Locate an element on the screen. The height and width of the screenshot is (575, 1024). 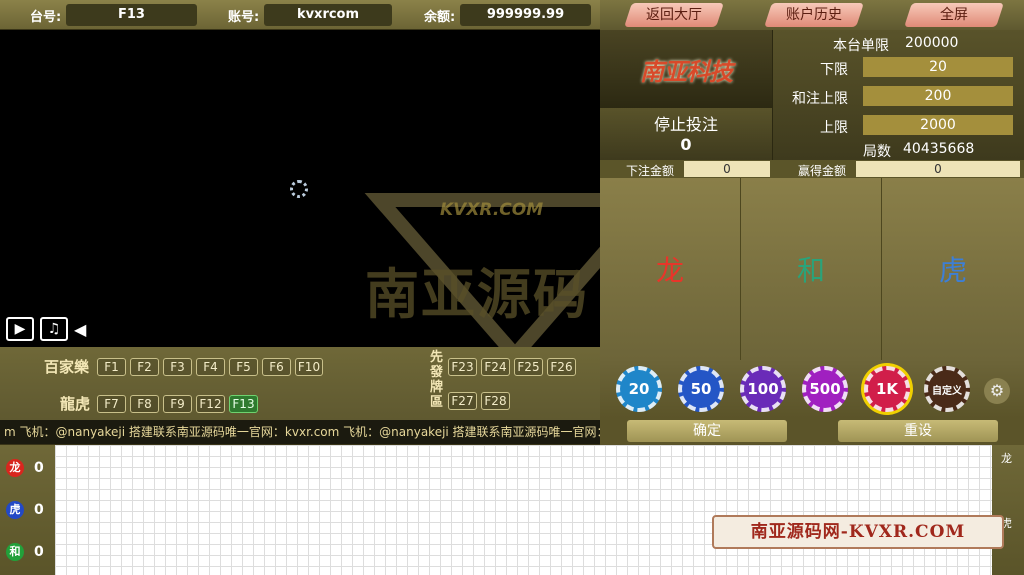
back-to-lobby-label: 返回大厅 is located at coordinates (674, 15).